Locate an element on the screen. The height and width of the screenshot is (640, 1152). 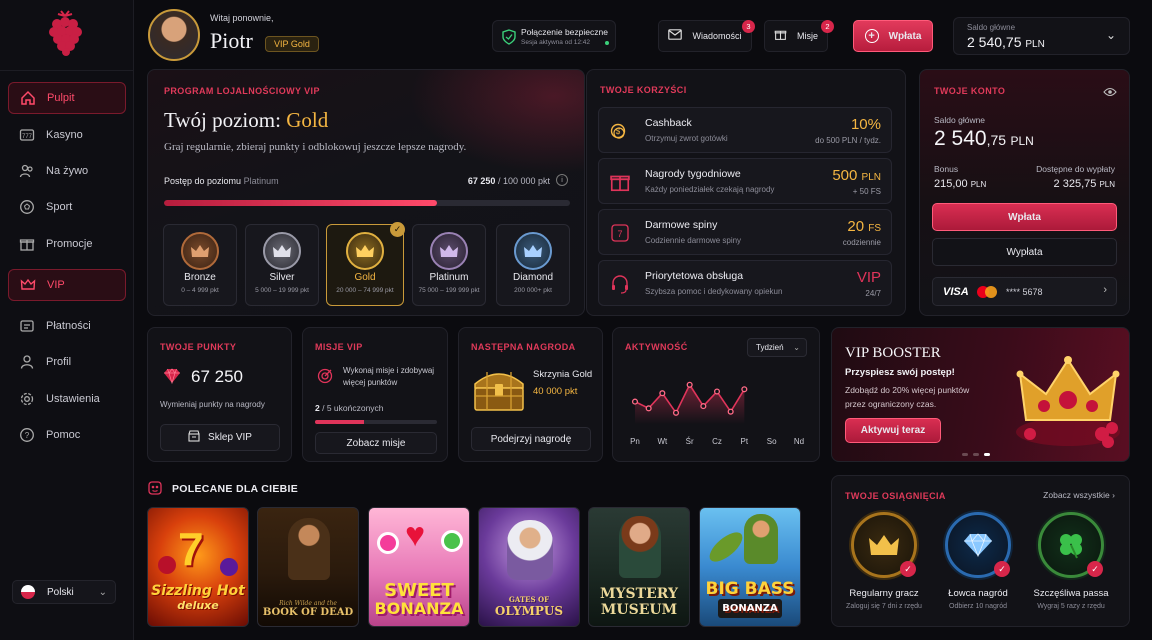
section-label: AKTYWNOŚĆ is located at coordinates (656, 347).